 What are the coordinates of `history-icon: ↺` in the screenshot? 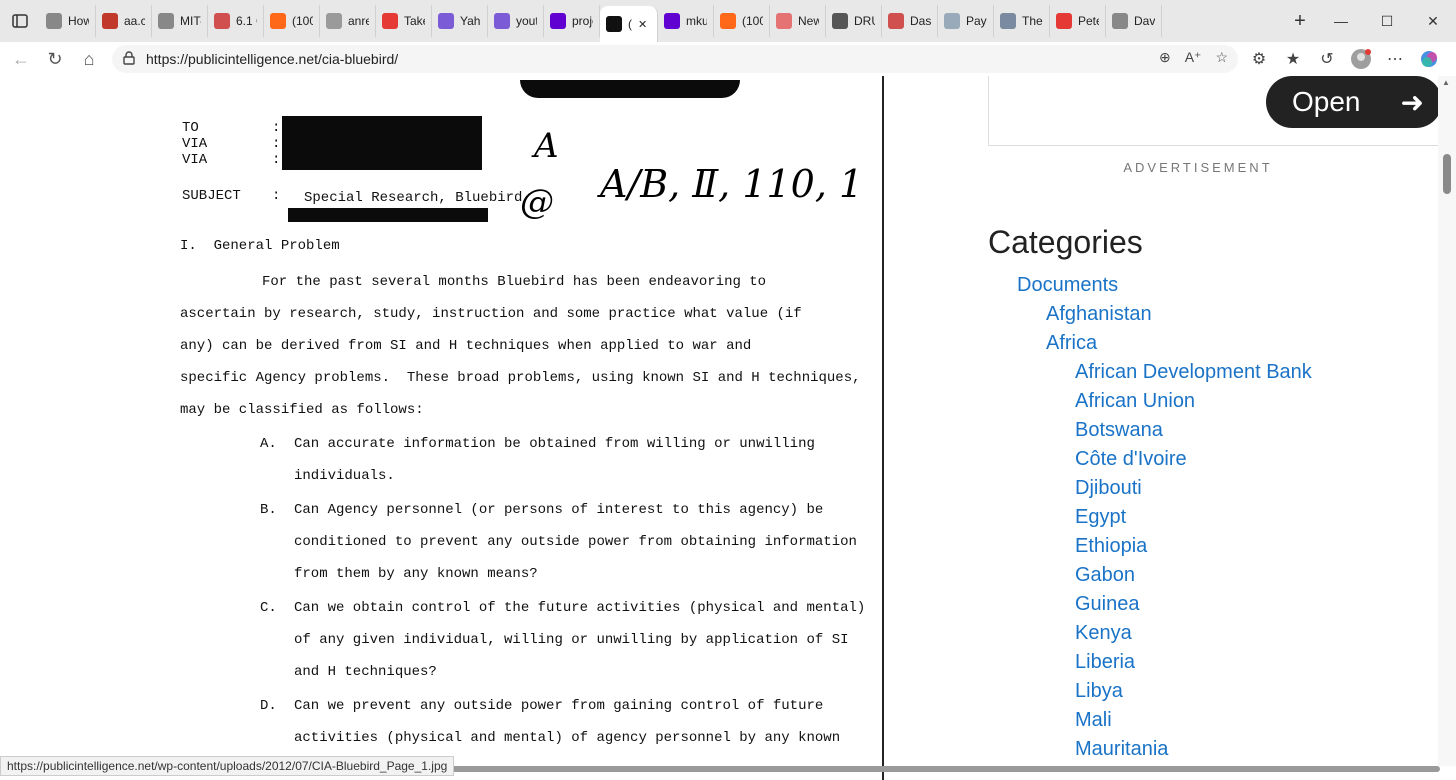 It's located at (1327, 59).